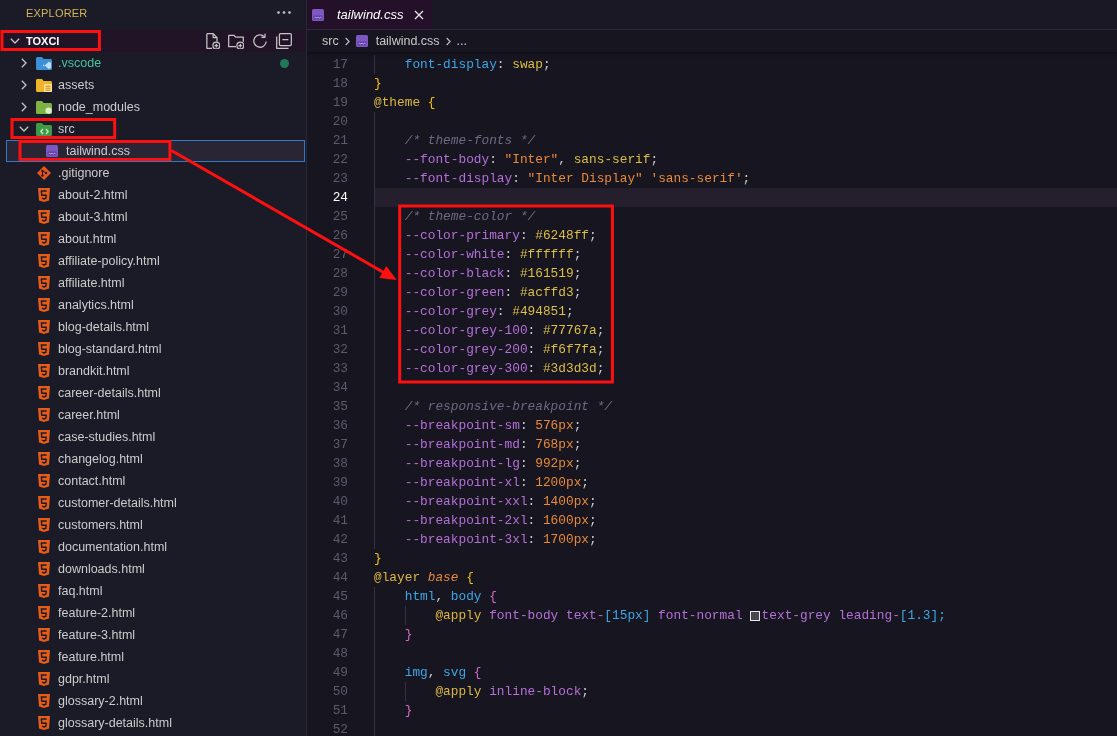 The image size is (1117, 736). I want to click on code-text: --font-body: "Inter", sans-serif;, so click(531, 160).